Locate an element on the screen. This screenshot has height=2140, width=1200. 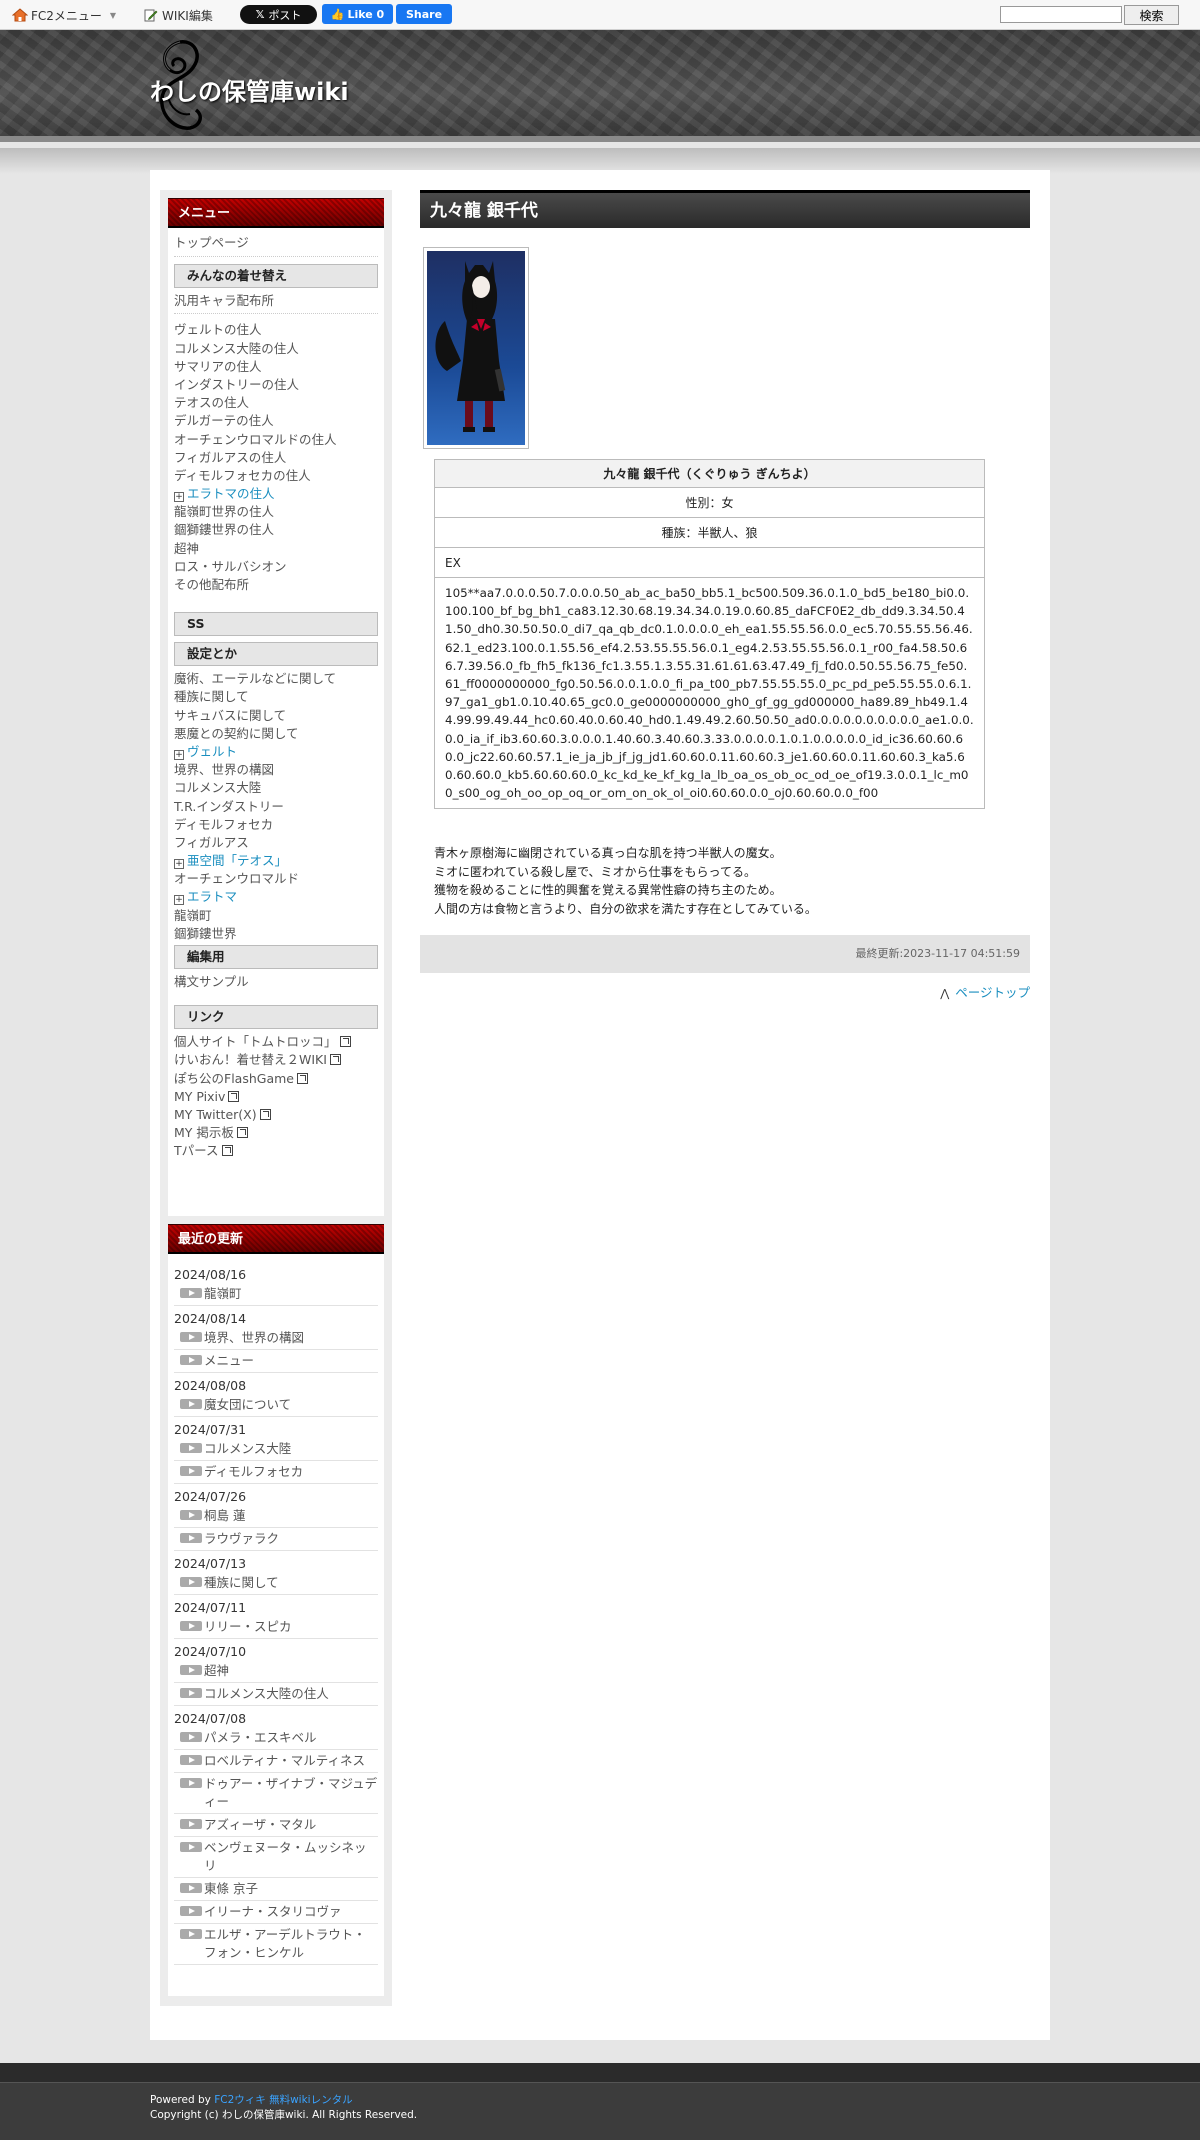
menu-item: ディモルフォセカ is located at coordinates (276, 825).